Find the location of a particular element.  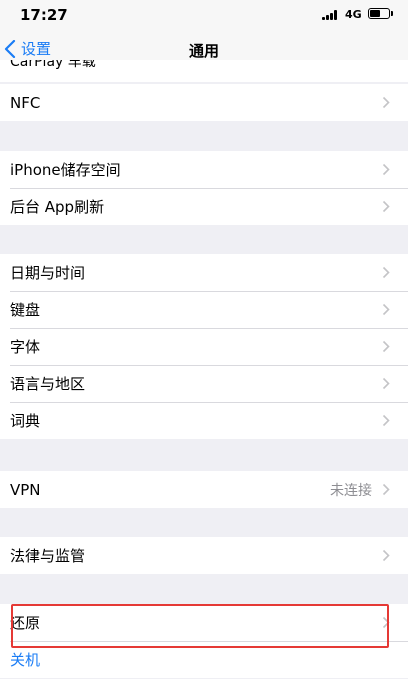

list-item-carplay: CarPlay 车载 is located at coordinates (204, 71).